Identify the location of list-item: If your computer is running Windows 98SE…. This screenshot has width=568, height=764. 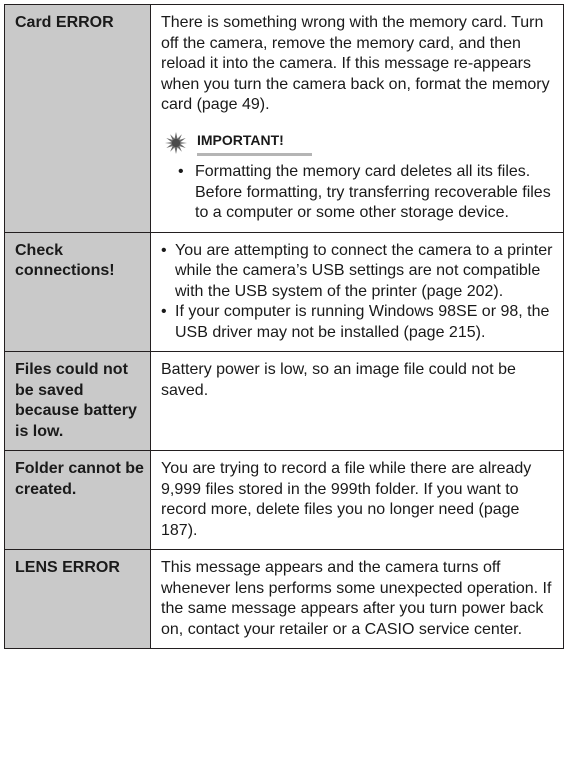
(357, 322).